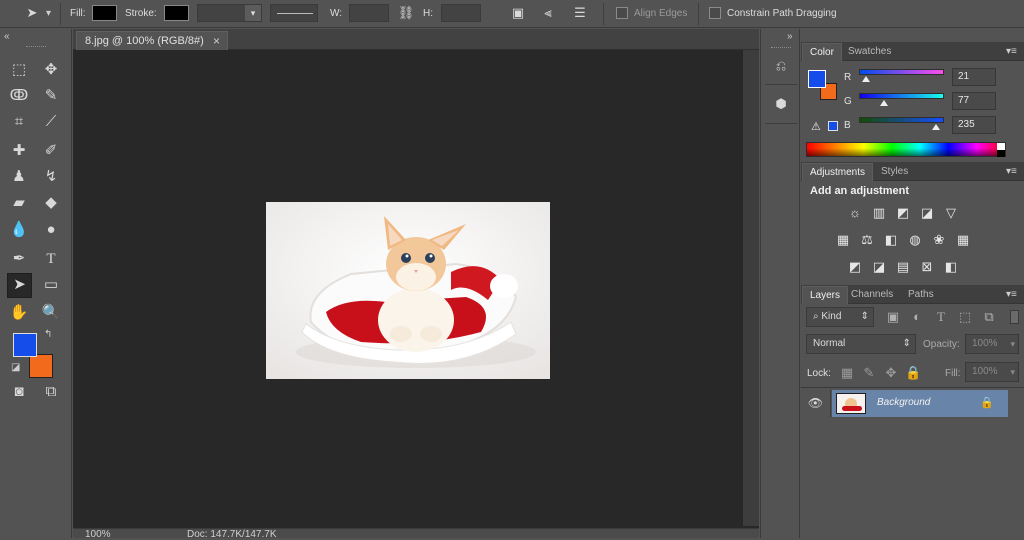 The width and height of the screenshot is (1024, 540). Describe the element at coordinates (941, 317) in the screenshot. I see `type-filter-icon: T` at that location.